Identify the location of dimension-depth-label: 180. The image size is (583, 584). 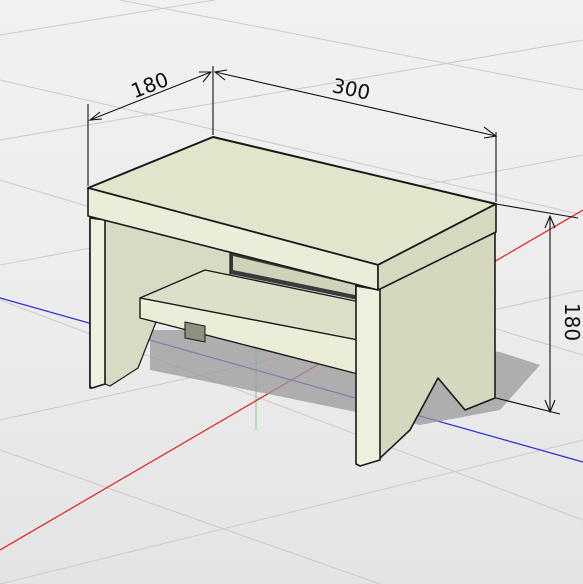
(150, 85).